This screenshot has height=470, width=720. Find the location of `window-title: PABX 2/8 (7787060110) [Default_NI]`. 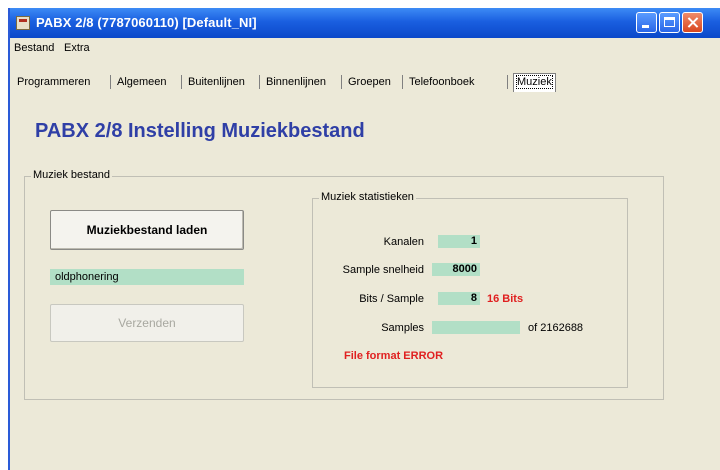

window-title: PABX 2/8 (7787060110) [Default_NI] is located at coordinates (146, 22).